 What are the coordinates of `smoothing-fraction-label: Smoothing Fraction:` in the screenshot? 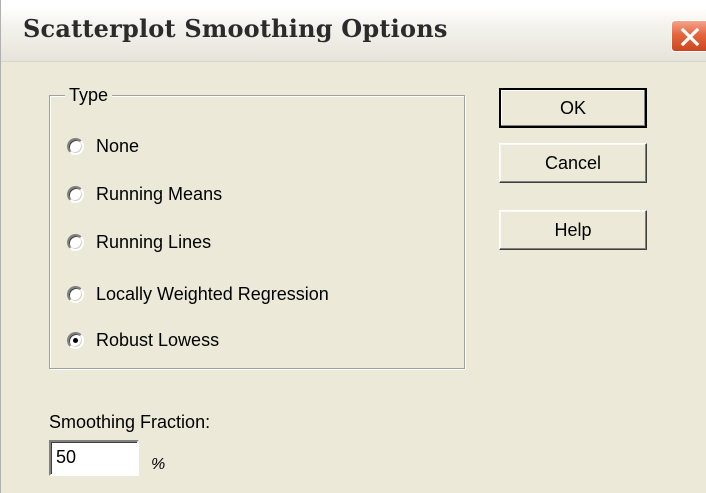 It's located at (130, 422).